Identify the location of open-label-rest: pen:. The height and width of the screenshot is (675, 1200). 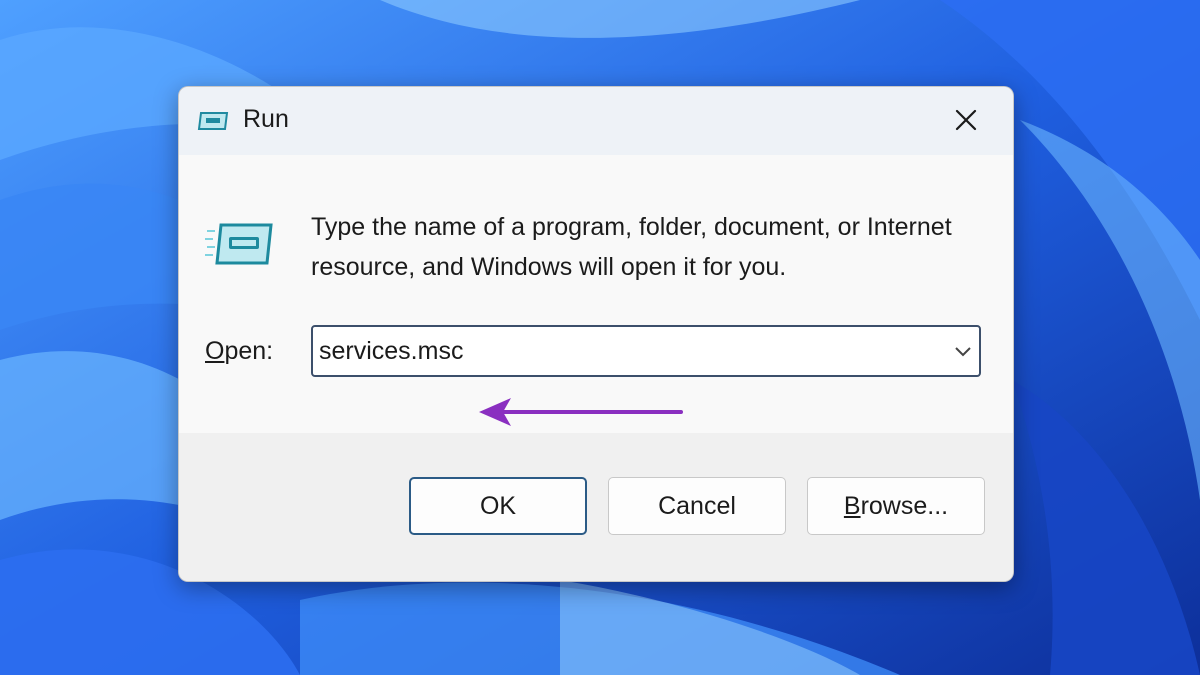
(249, 351).